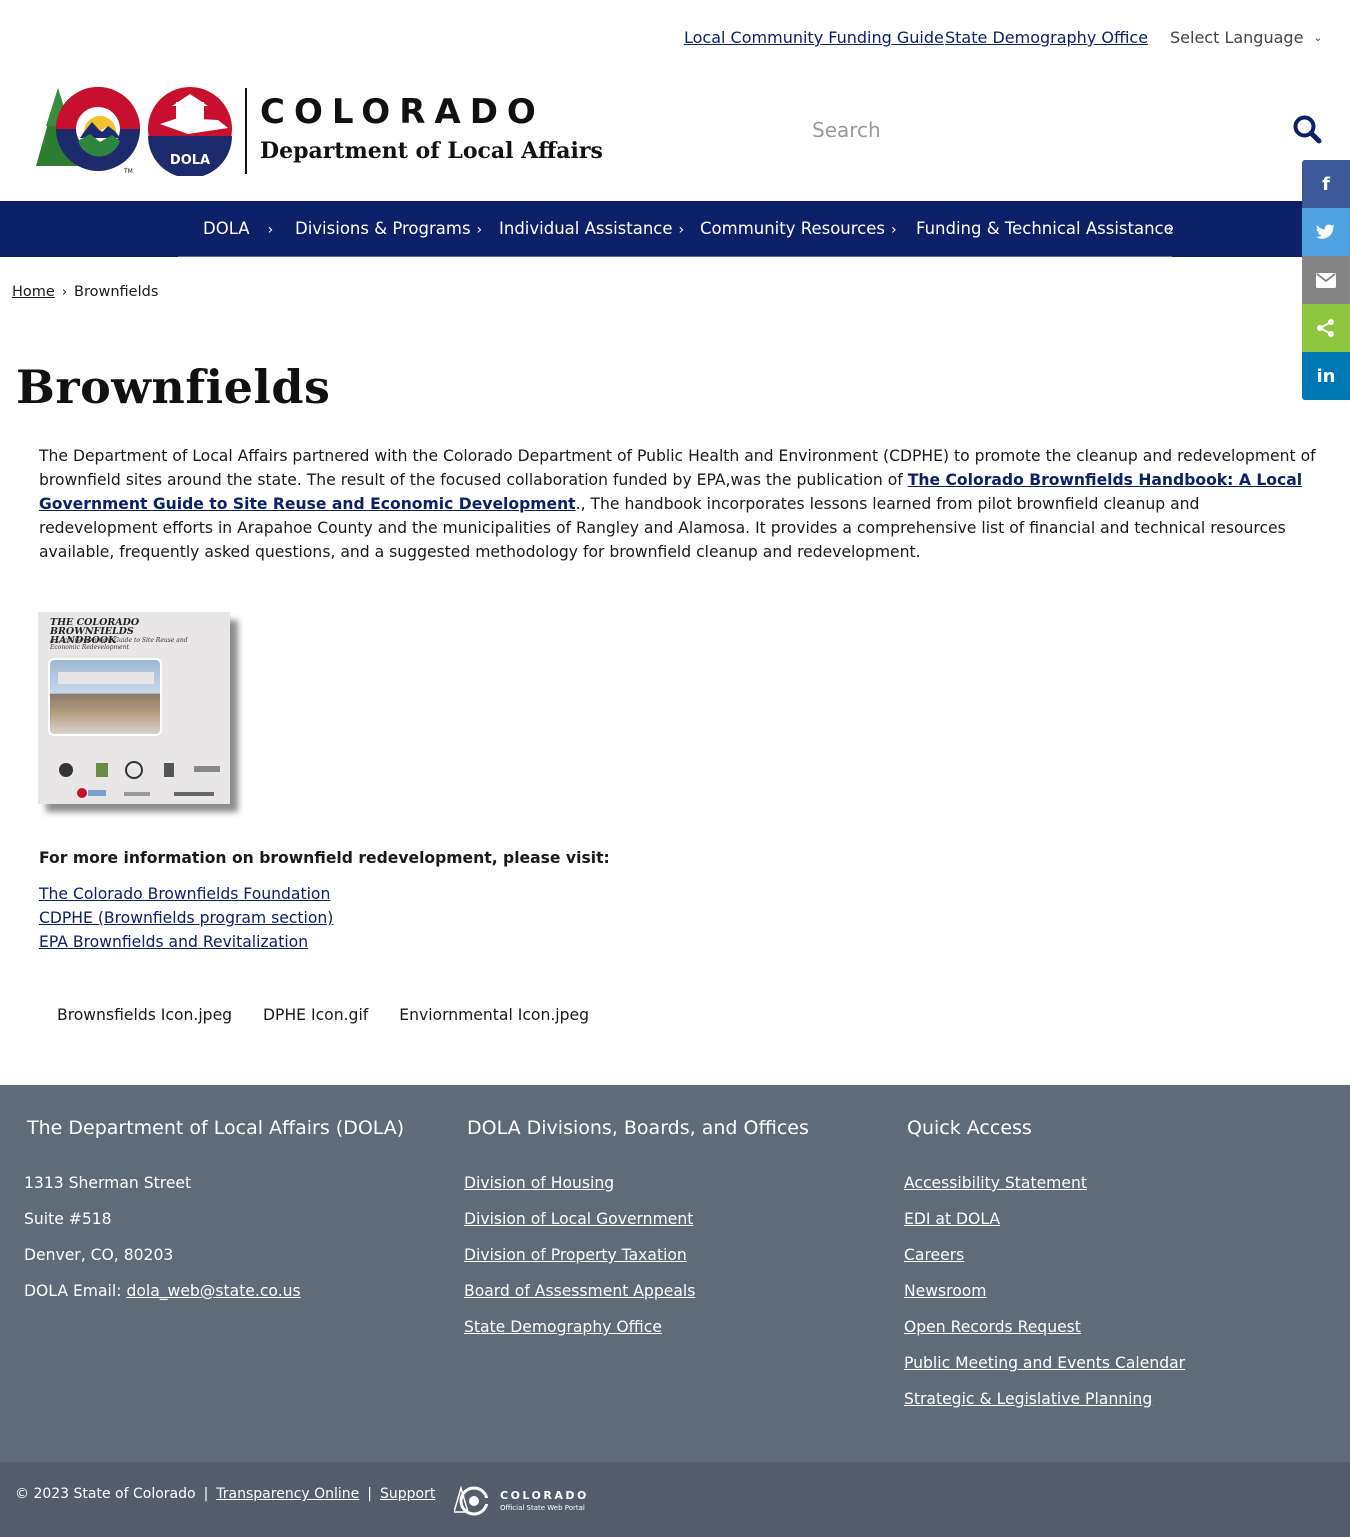 This screenshot has width=1350, height=1537. What do you see at coordinates (934, 1255) in the screenshot?
I see `footer-link-careers: Careers` at bounding box center [934, 1255].